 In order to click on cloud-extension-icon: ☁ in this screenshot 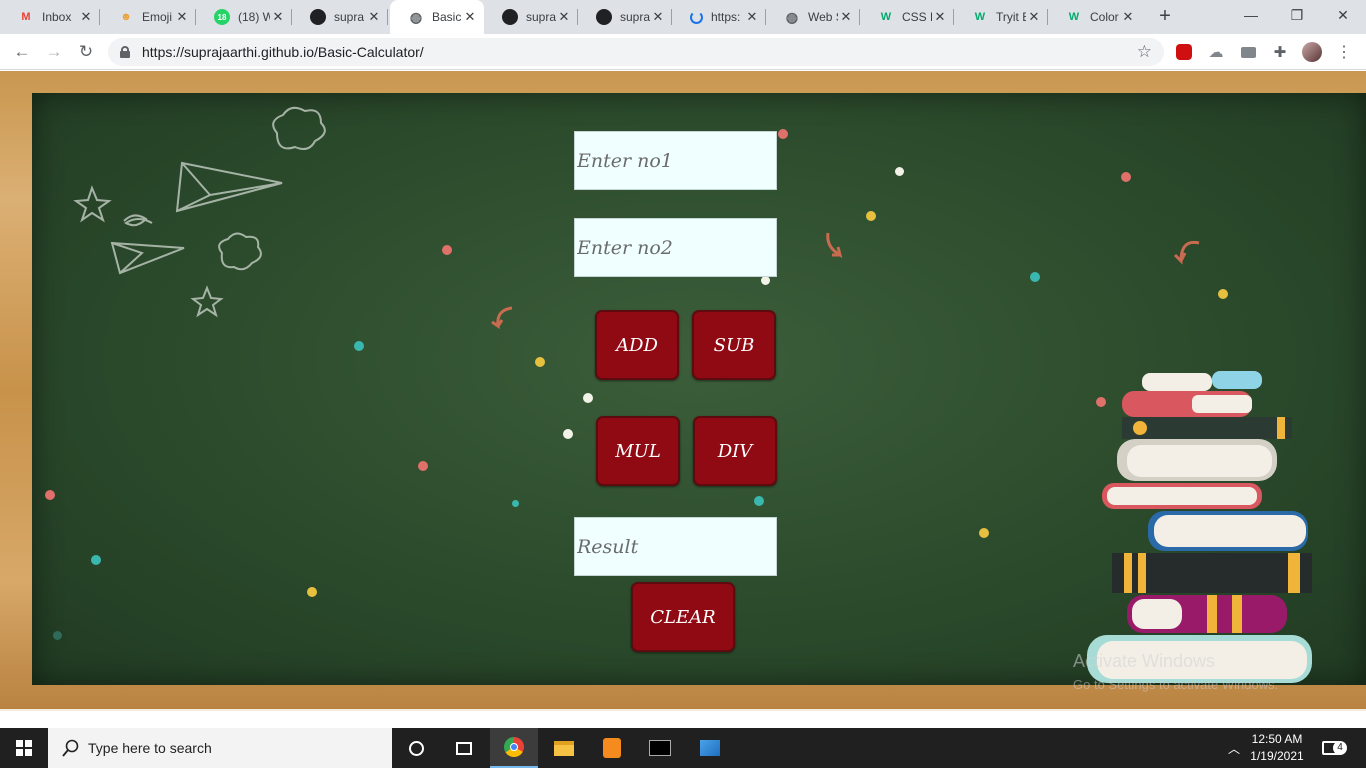, I will do `click(1216, 52)`.